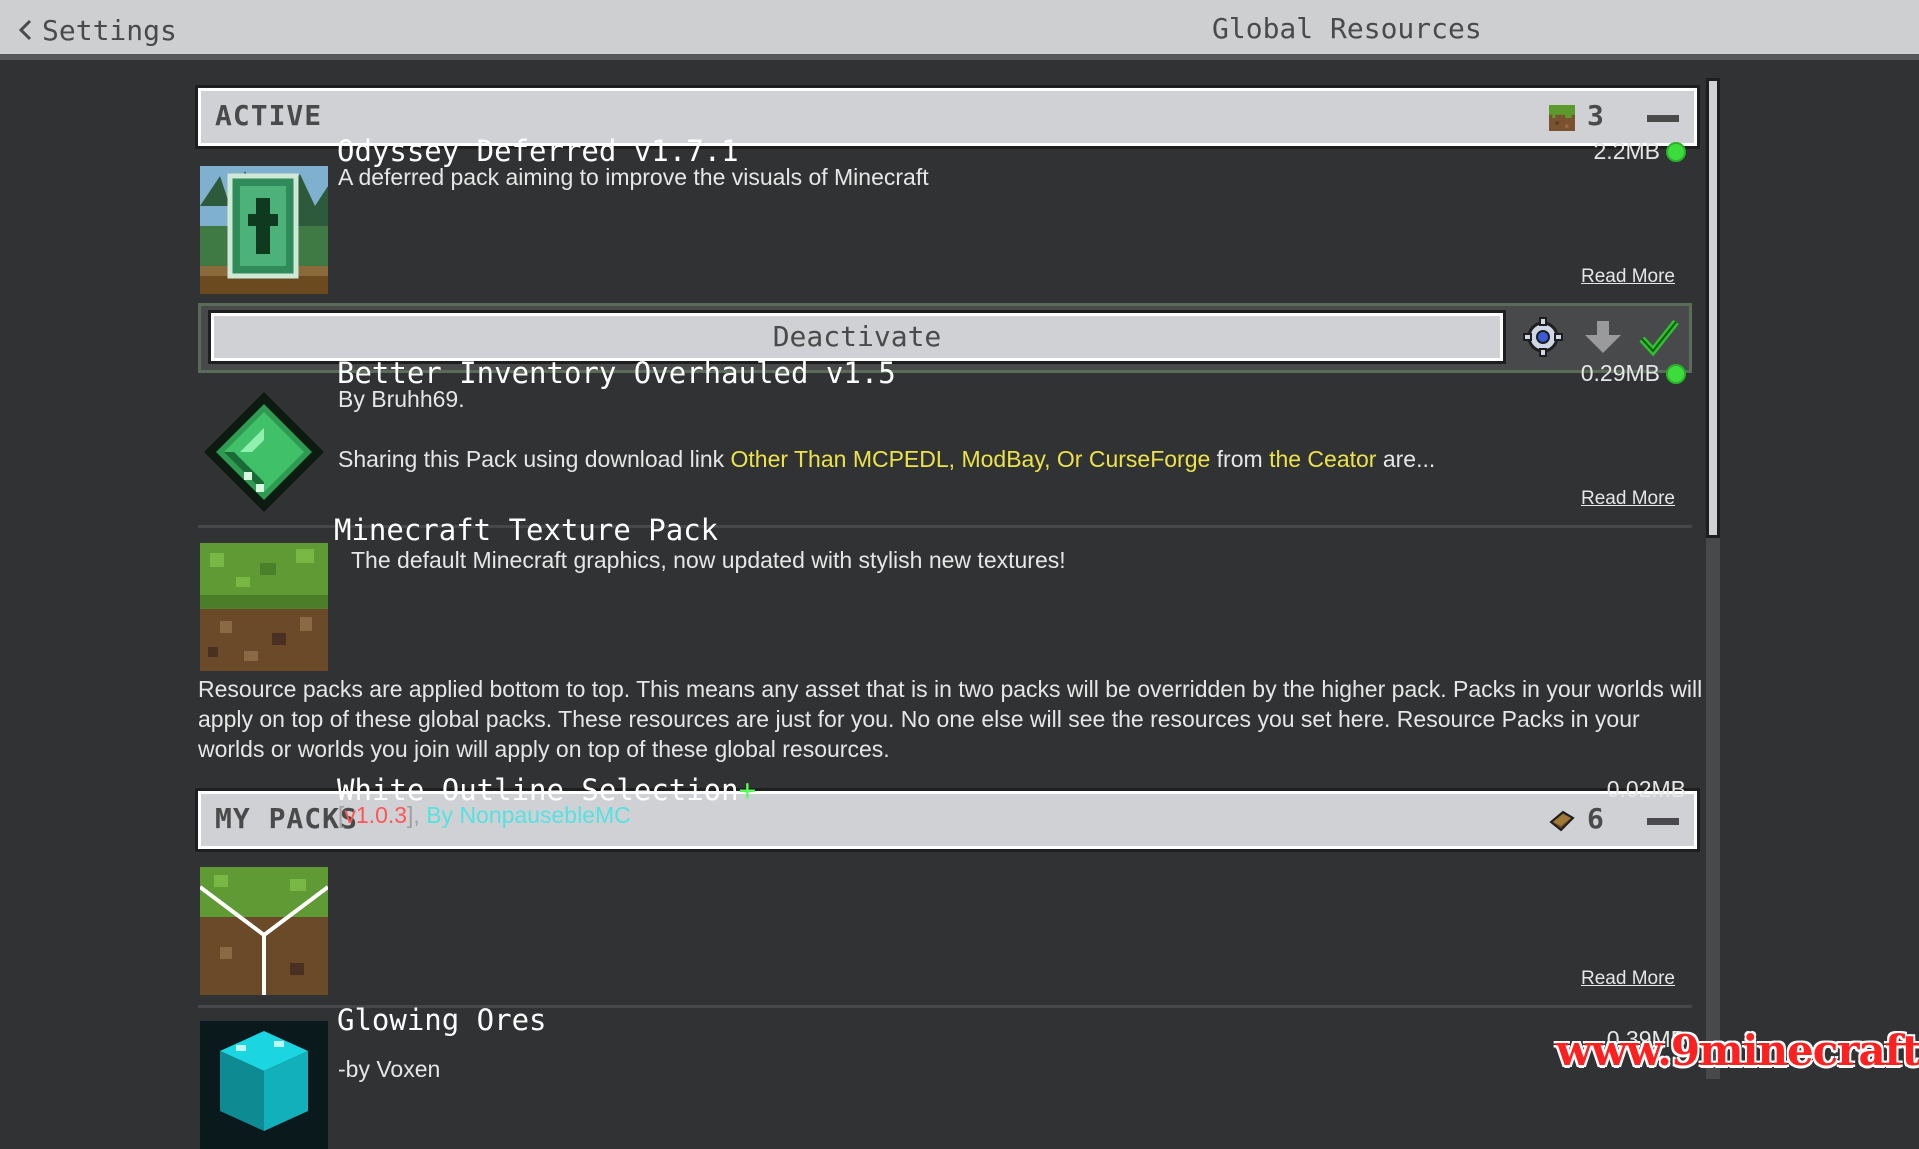 The image size is (1919, 1149). I want to click on pack-size-value: 2.2MB, so click(1626, 151).